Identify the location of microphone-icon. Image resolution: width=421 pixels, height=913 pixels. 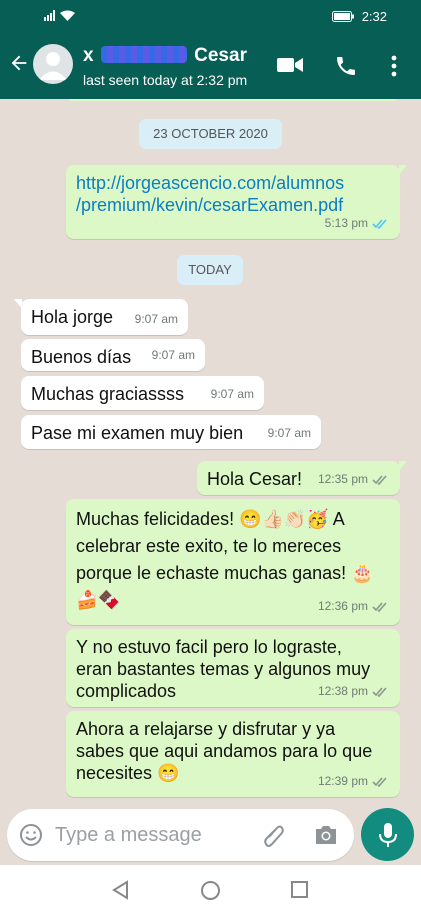
(387, 834).